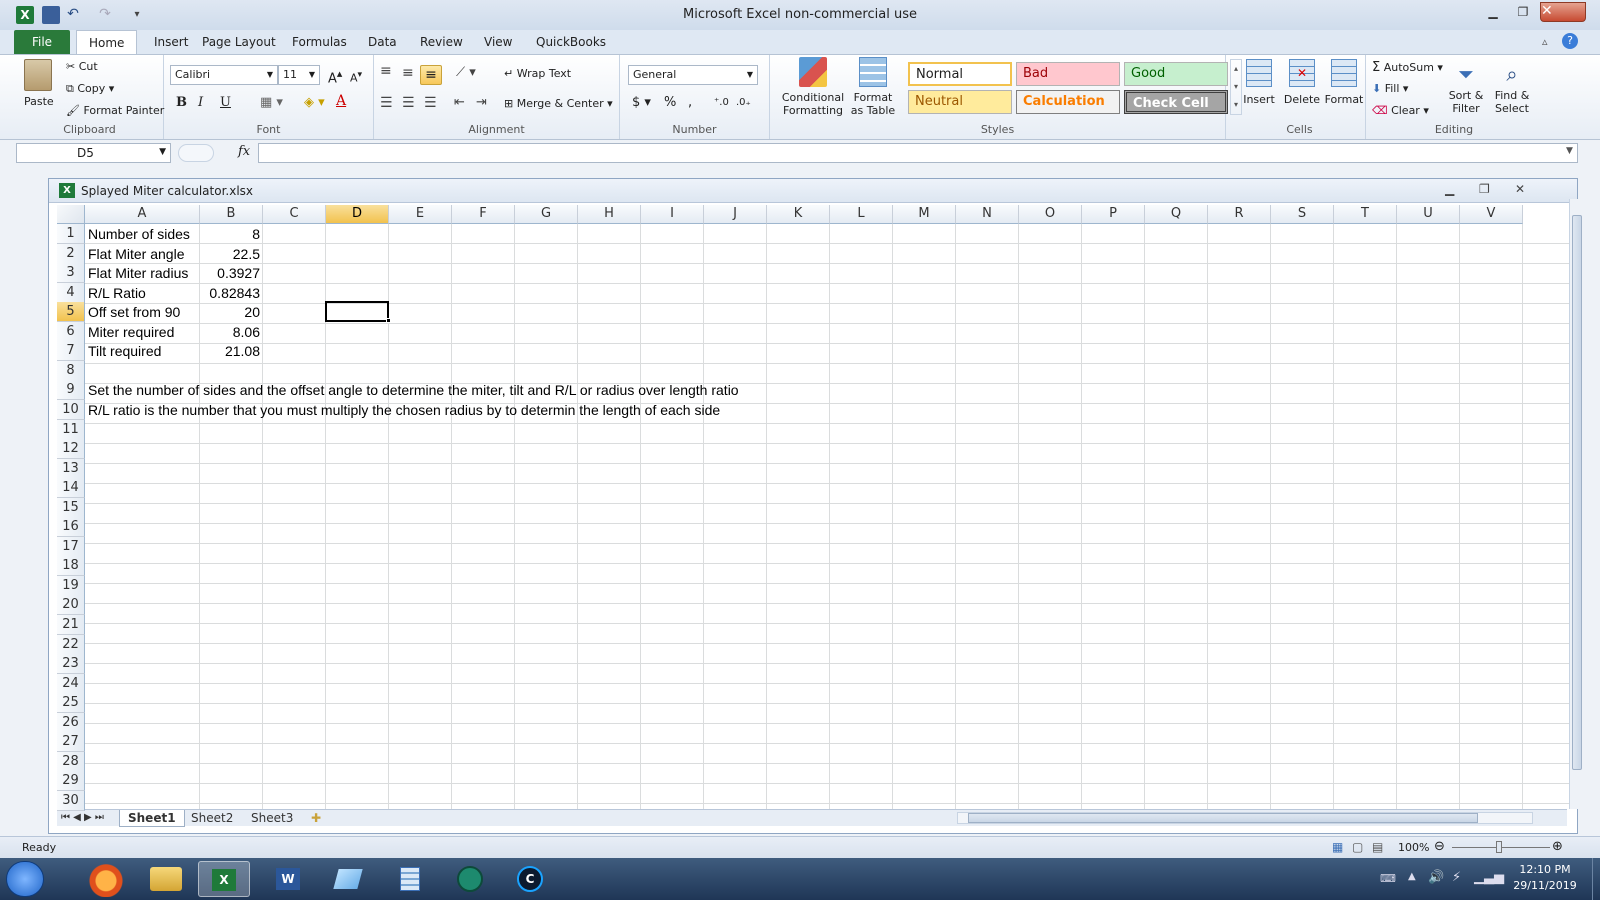 The image size is (1600, 900). Describe the element at coordinates (1302, 214) in the screenshot. I see `column-header-s: S` at that location.